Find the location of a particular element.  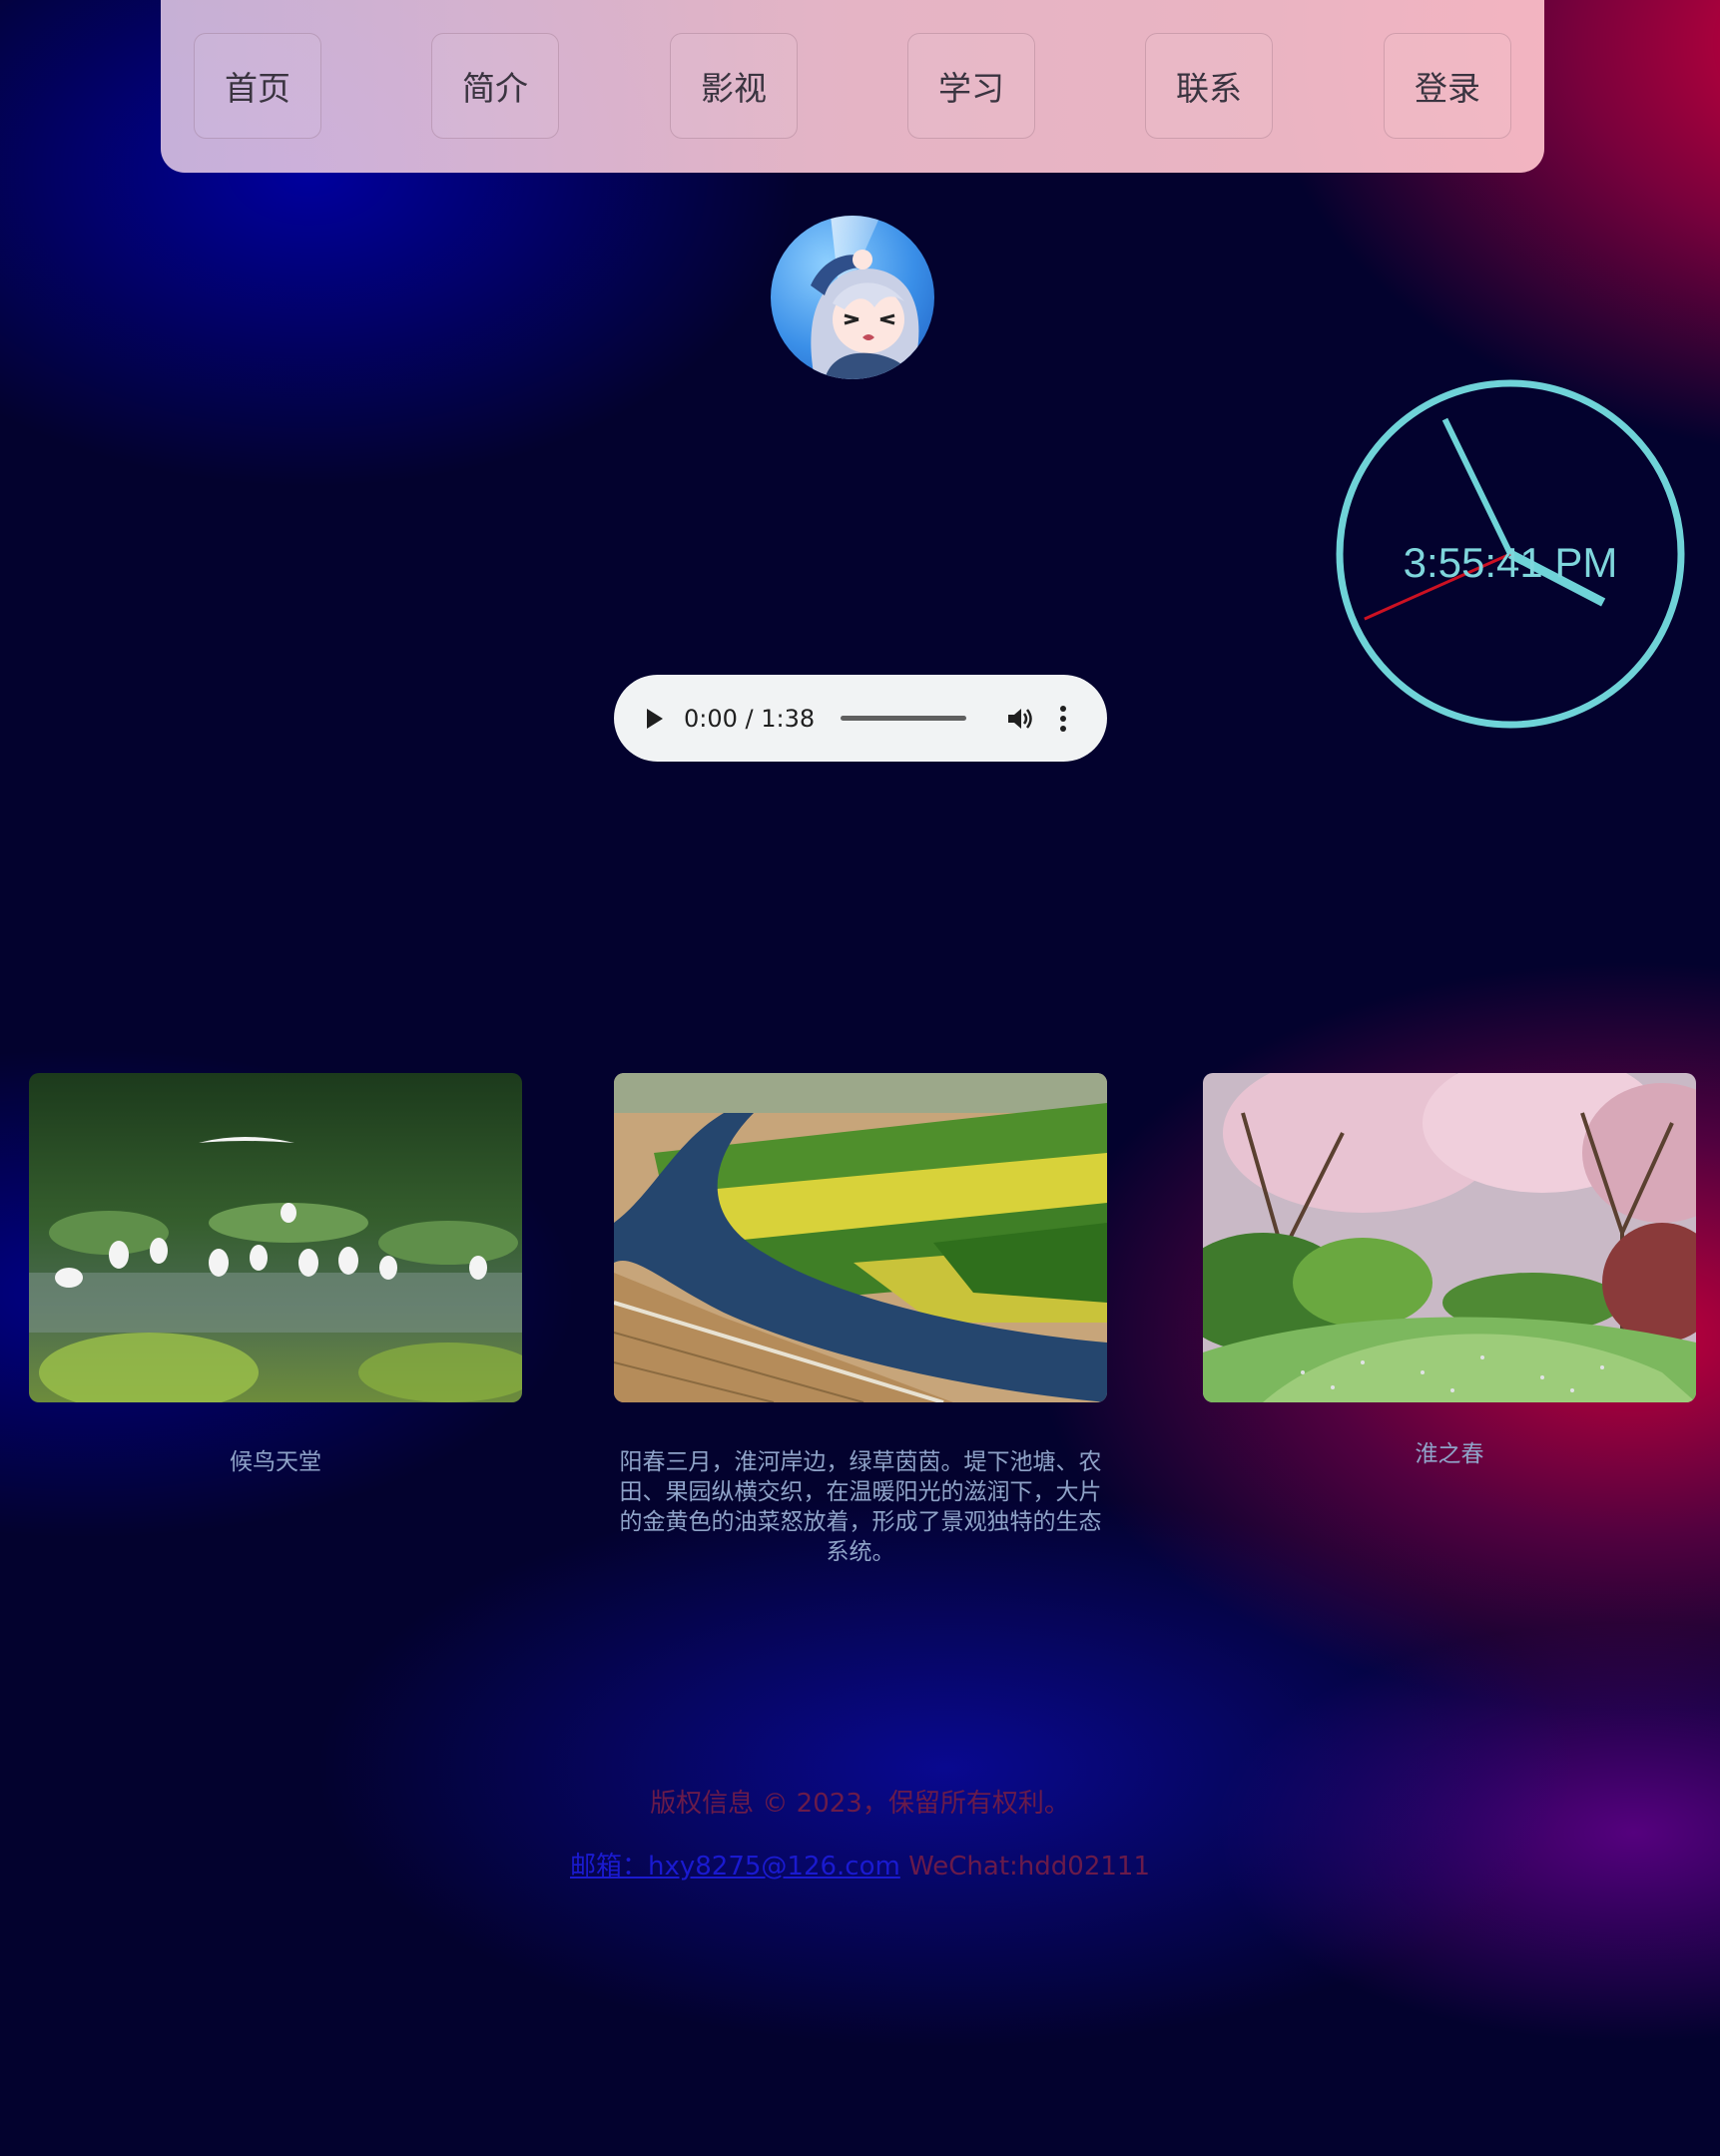

clock-minute-hand is located at coordinates (1477, 486).